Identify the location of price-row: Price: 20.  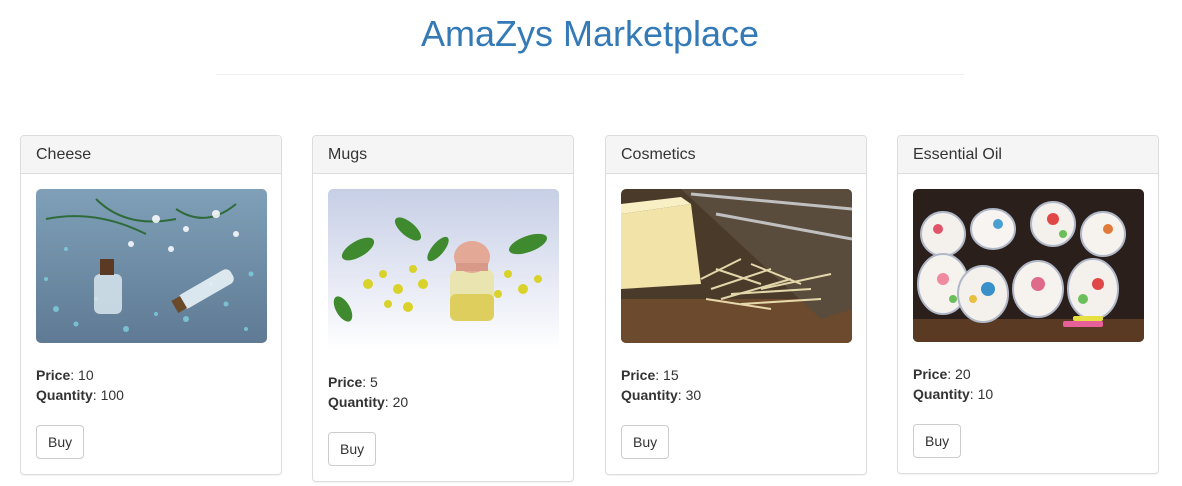
(942, 374).